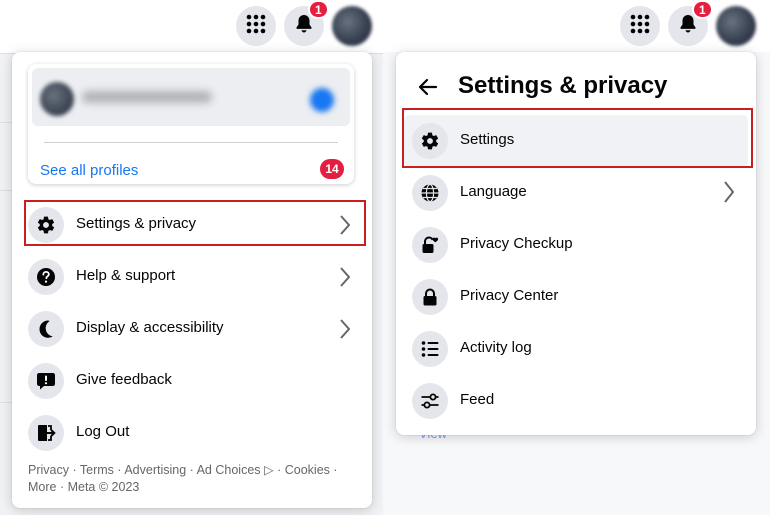  What do you see at coordinates (57, 99) in the screenshot?
I see `profile-avatar` at bounding box center [57, 99].